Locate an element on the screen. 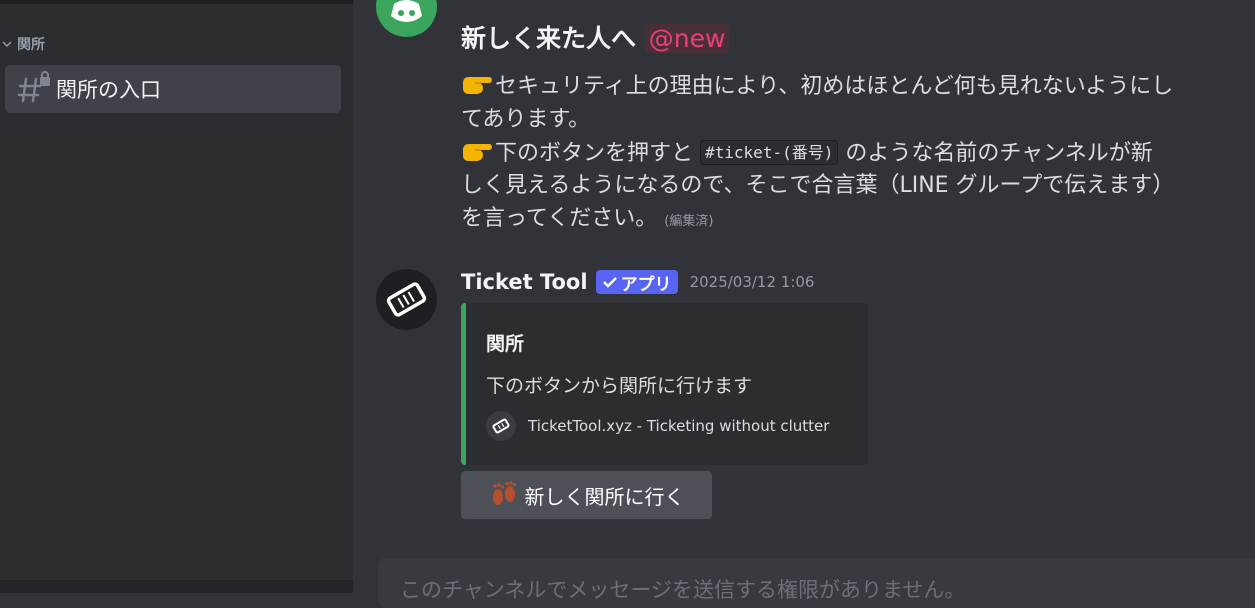 This screenshot has width=1255, height=608. message-line: セキュリティ上の理由により、初めはほとんど何も見れないようにし is located at coordinates (817, 86).